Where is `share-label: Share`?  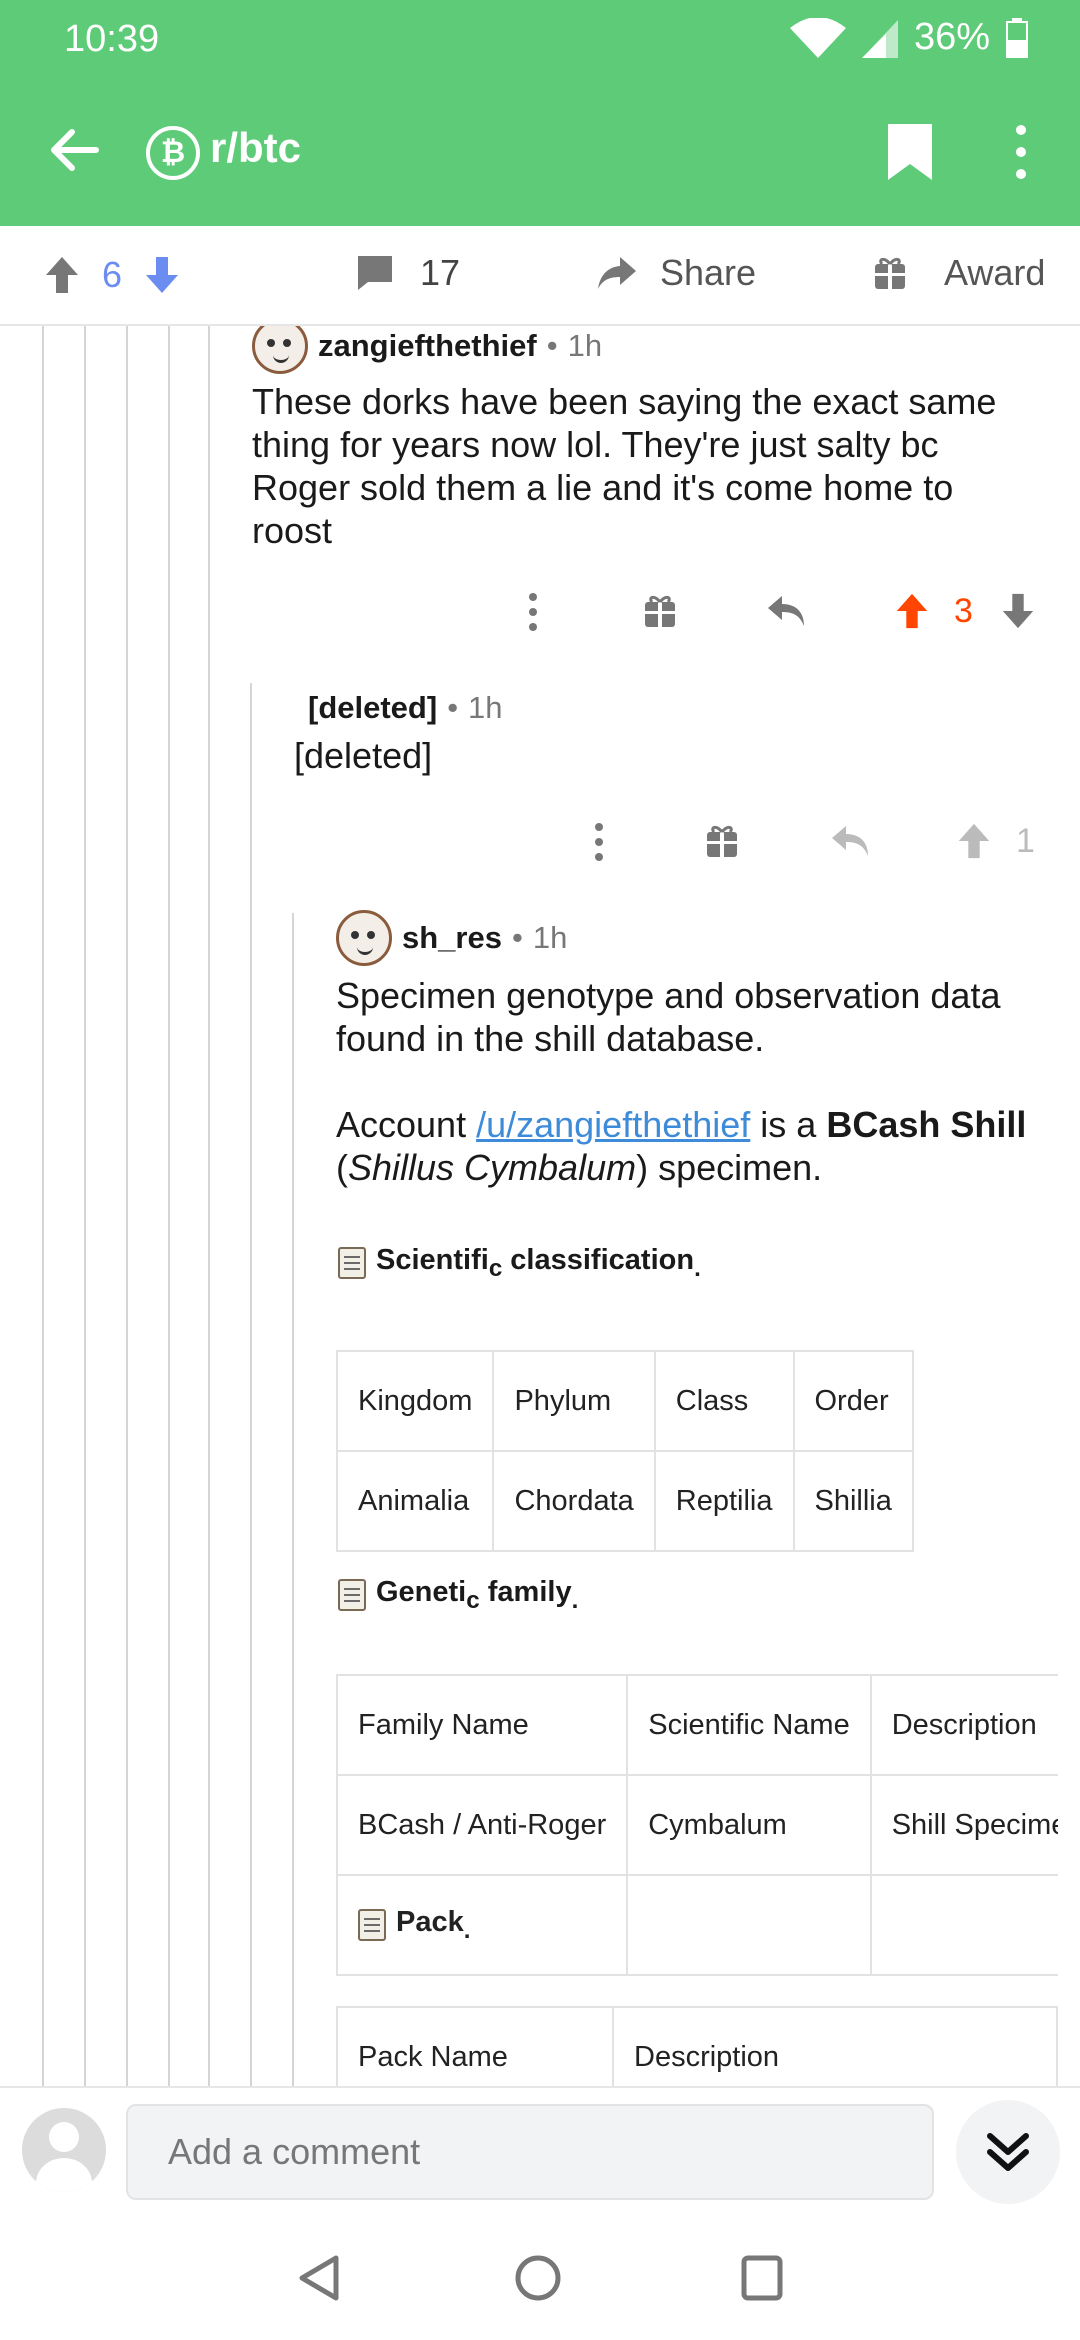 share-label: Share is located at coordinates (708, 272).